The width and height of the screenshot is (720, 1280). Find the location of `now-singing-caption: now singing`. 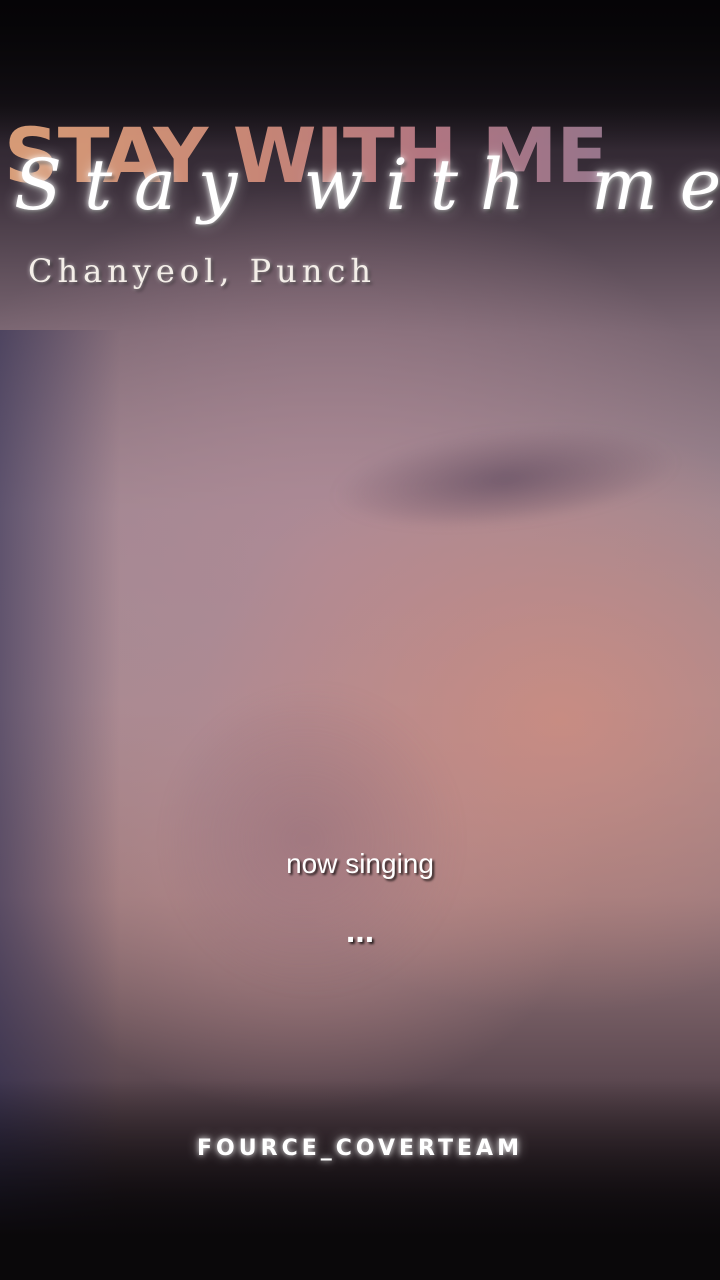

now-singing-caption: now singing is located at coordinates (360, 863).